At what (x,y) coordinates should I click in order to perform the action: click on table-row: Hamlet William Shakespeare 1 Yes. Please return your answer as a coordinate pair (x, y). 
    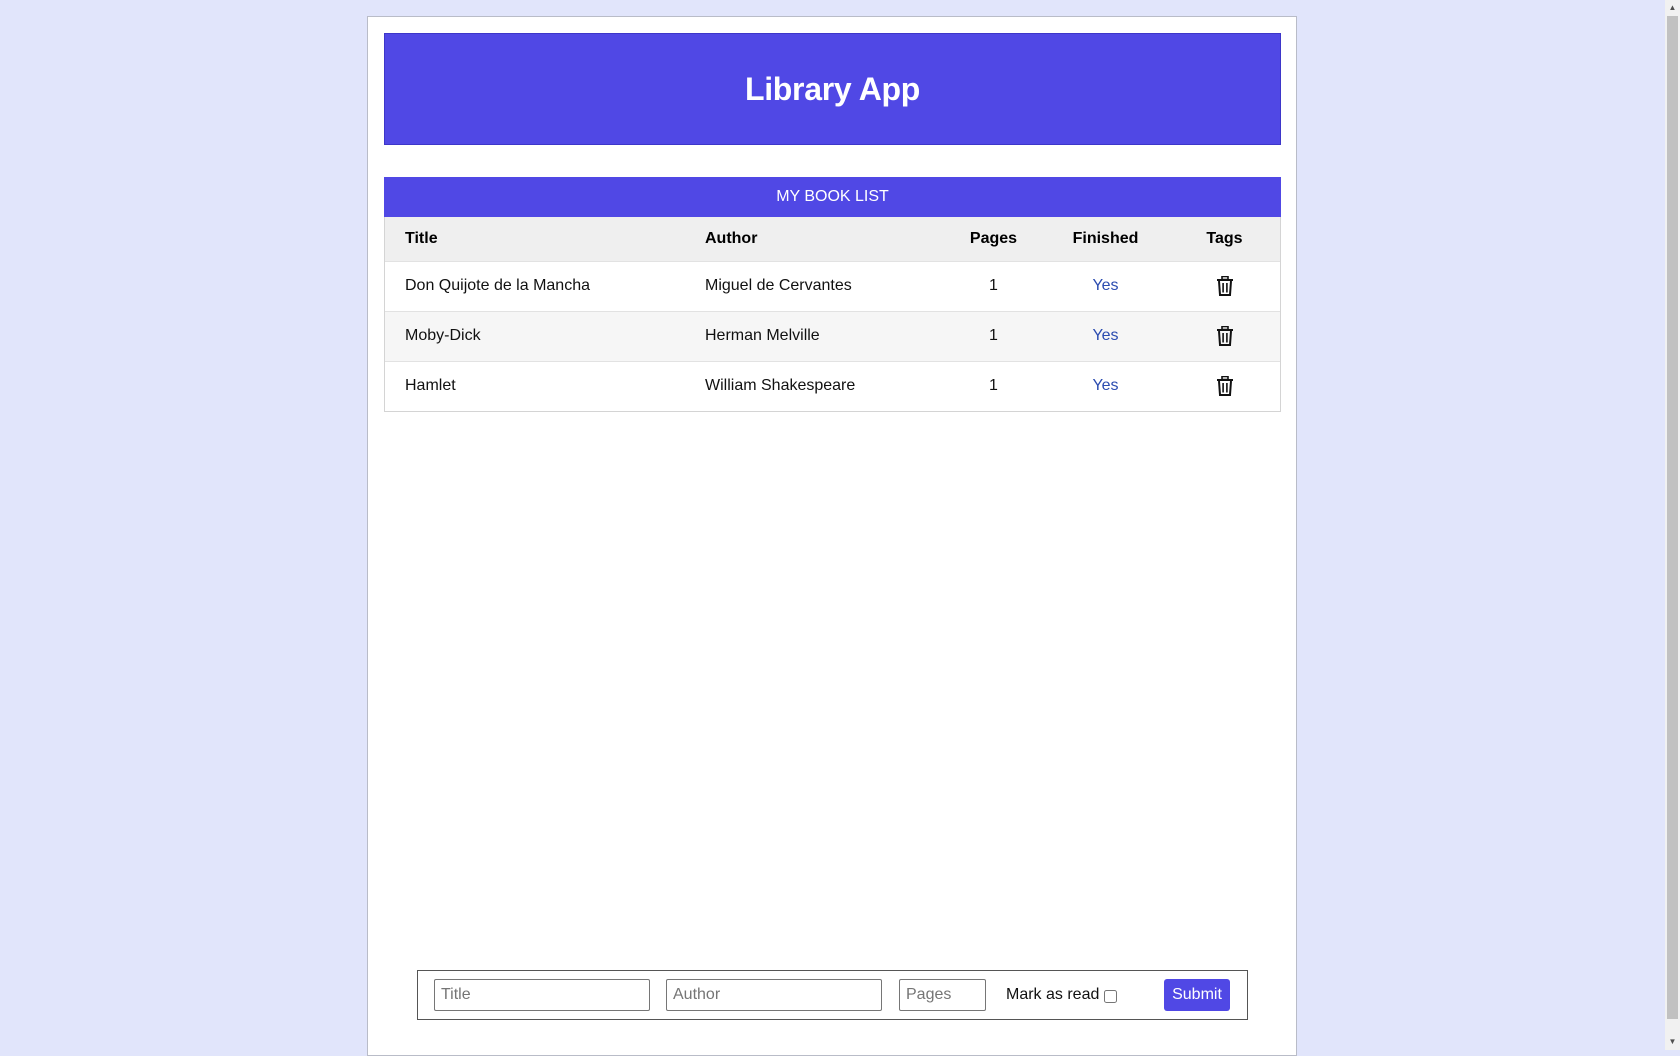
    Looking at the image, I should click on (832, 386).